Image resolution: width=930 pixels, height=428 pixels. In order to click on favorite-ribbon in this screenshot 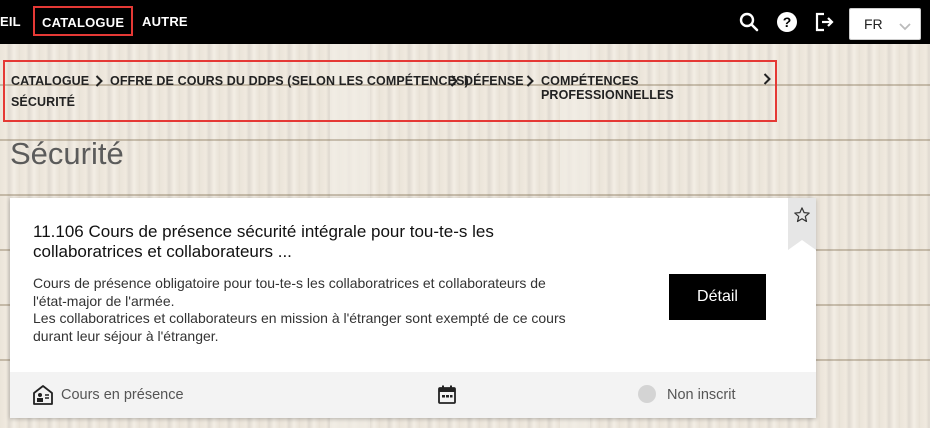, I will do `click(802, 224)`.